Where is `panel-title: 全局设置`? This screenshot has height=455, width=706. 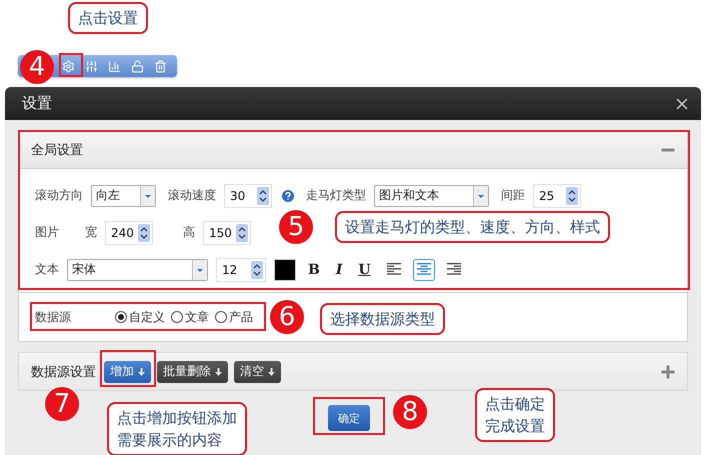
panel-title: 全局设置 is located at coordinates (57, 150).